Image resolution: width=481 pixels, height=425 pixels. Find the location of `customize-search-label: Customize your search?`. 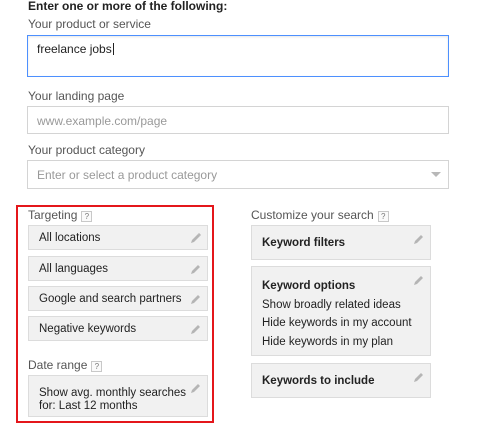

customize-search-label: Customize your search? is located at coordinates (320, 215).